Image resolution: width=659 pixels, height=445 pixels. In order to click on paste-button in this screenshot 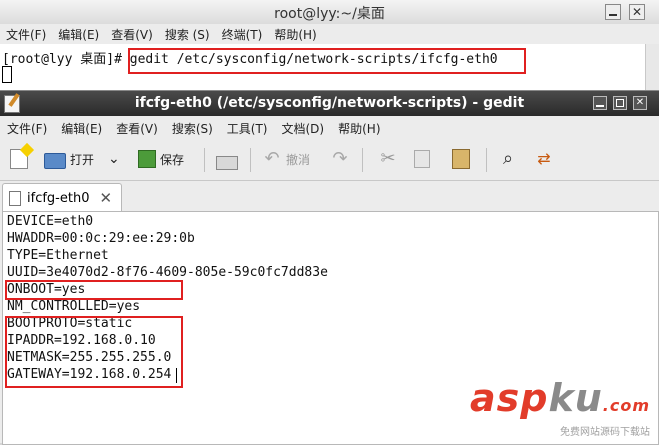, I will do `click(463, 159)`.